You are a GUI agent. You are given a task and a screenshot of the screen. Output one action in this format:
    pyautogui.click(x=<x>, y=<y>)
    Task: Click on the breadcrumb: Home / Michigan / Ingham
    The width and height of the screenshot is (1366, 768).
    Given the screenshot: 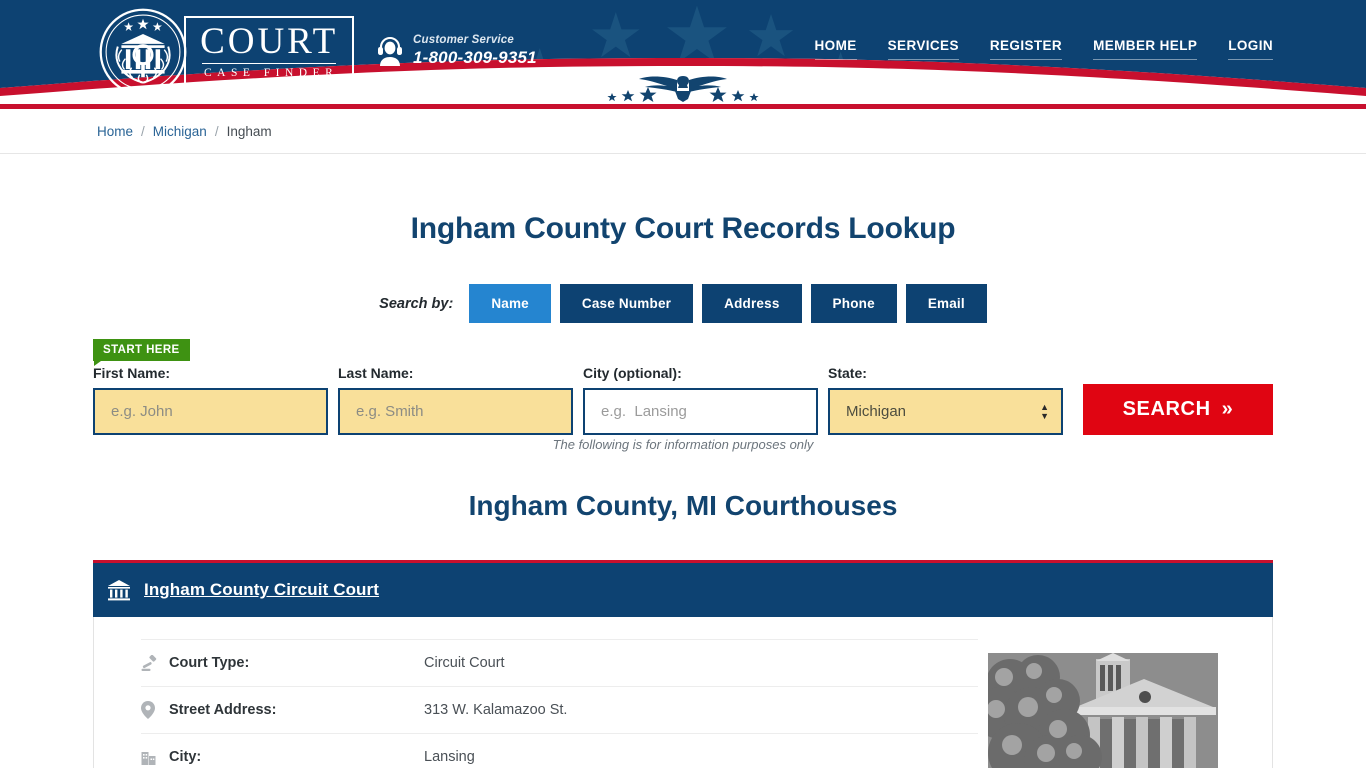 What is the action you would take?
    pyautogui.click(x=683, y=131)
    